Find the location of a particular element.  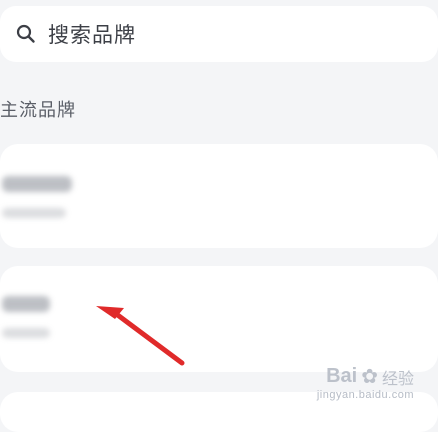

search-placeholder: 搜索品牌 is located at coordinates (92, 35).